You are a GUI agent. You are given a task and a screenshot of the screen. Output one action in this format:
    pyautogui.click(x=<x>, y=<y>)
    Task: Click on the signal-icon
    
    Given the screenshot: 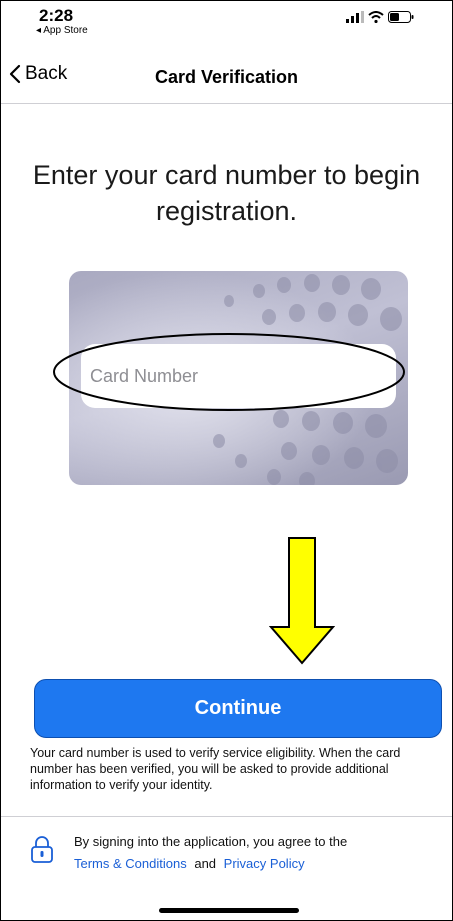 What is the action you would take?
    pyautogui.click(x=355, y=17)
    